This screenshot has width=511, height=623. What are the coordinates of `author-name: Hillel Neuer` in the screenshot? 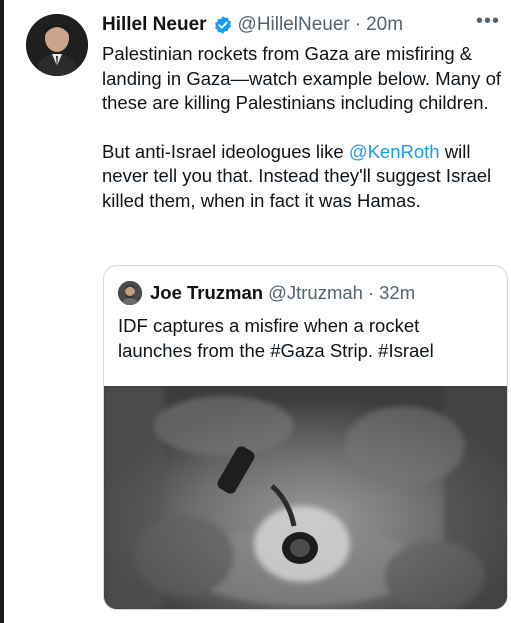 It's located at (154, 25).